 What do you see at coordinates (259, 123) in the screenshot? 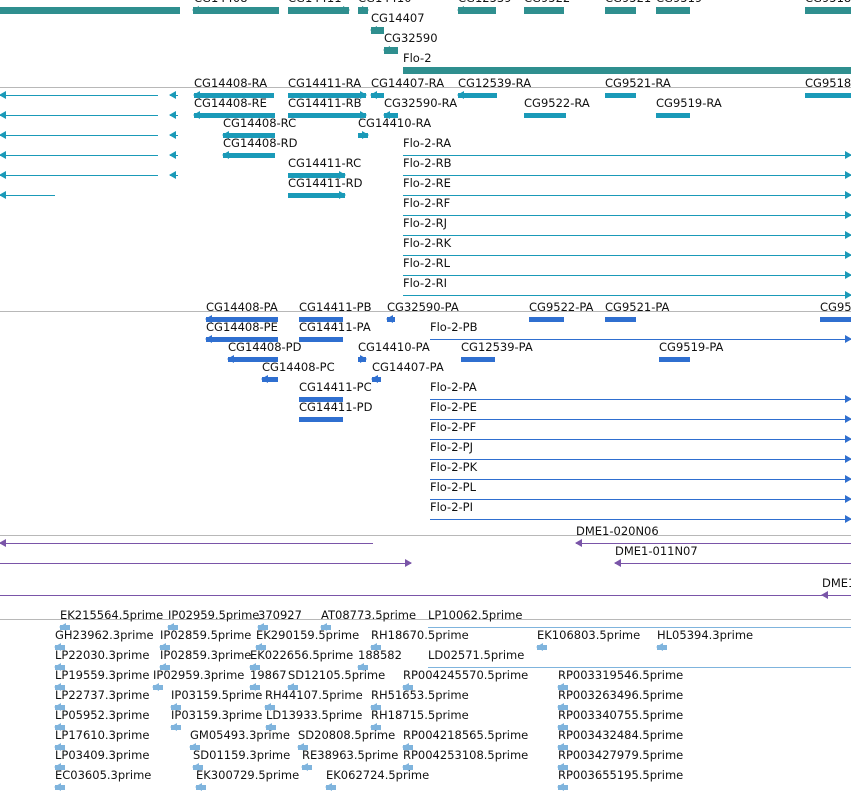
I see `transcripts-feature-label: CG14408-RC` at bounding box center [259, 123].